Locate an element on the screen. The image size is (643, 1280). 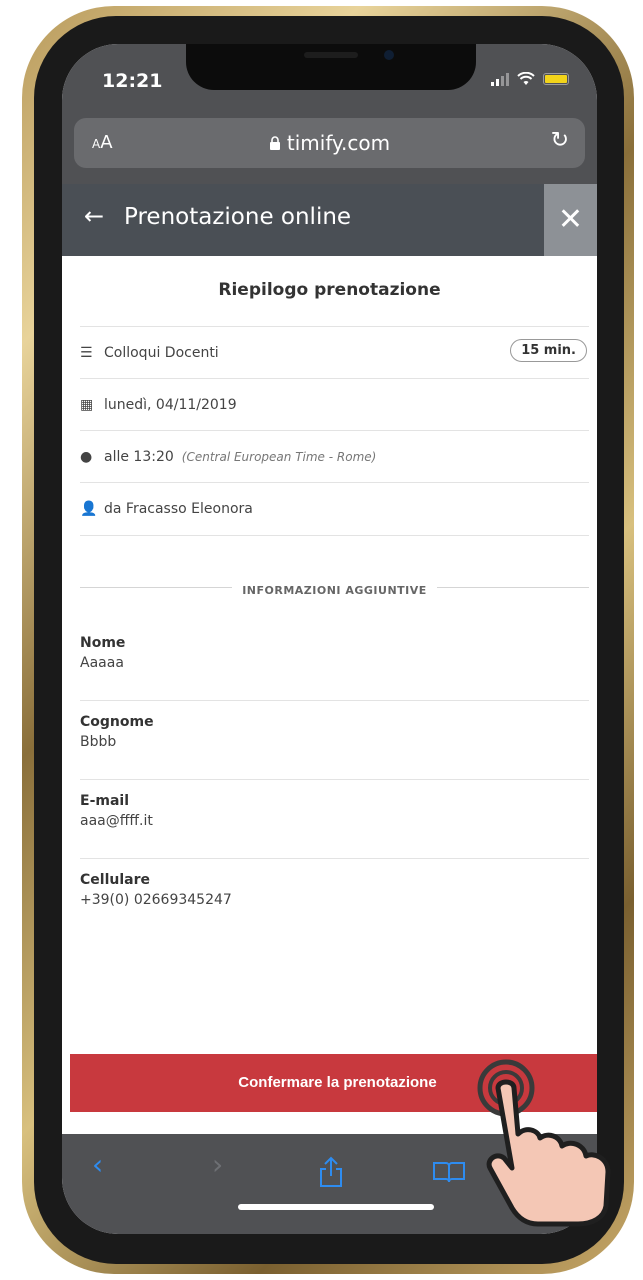
tap-hand-icon is located at coordinates (544, 1143).